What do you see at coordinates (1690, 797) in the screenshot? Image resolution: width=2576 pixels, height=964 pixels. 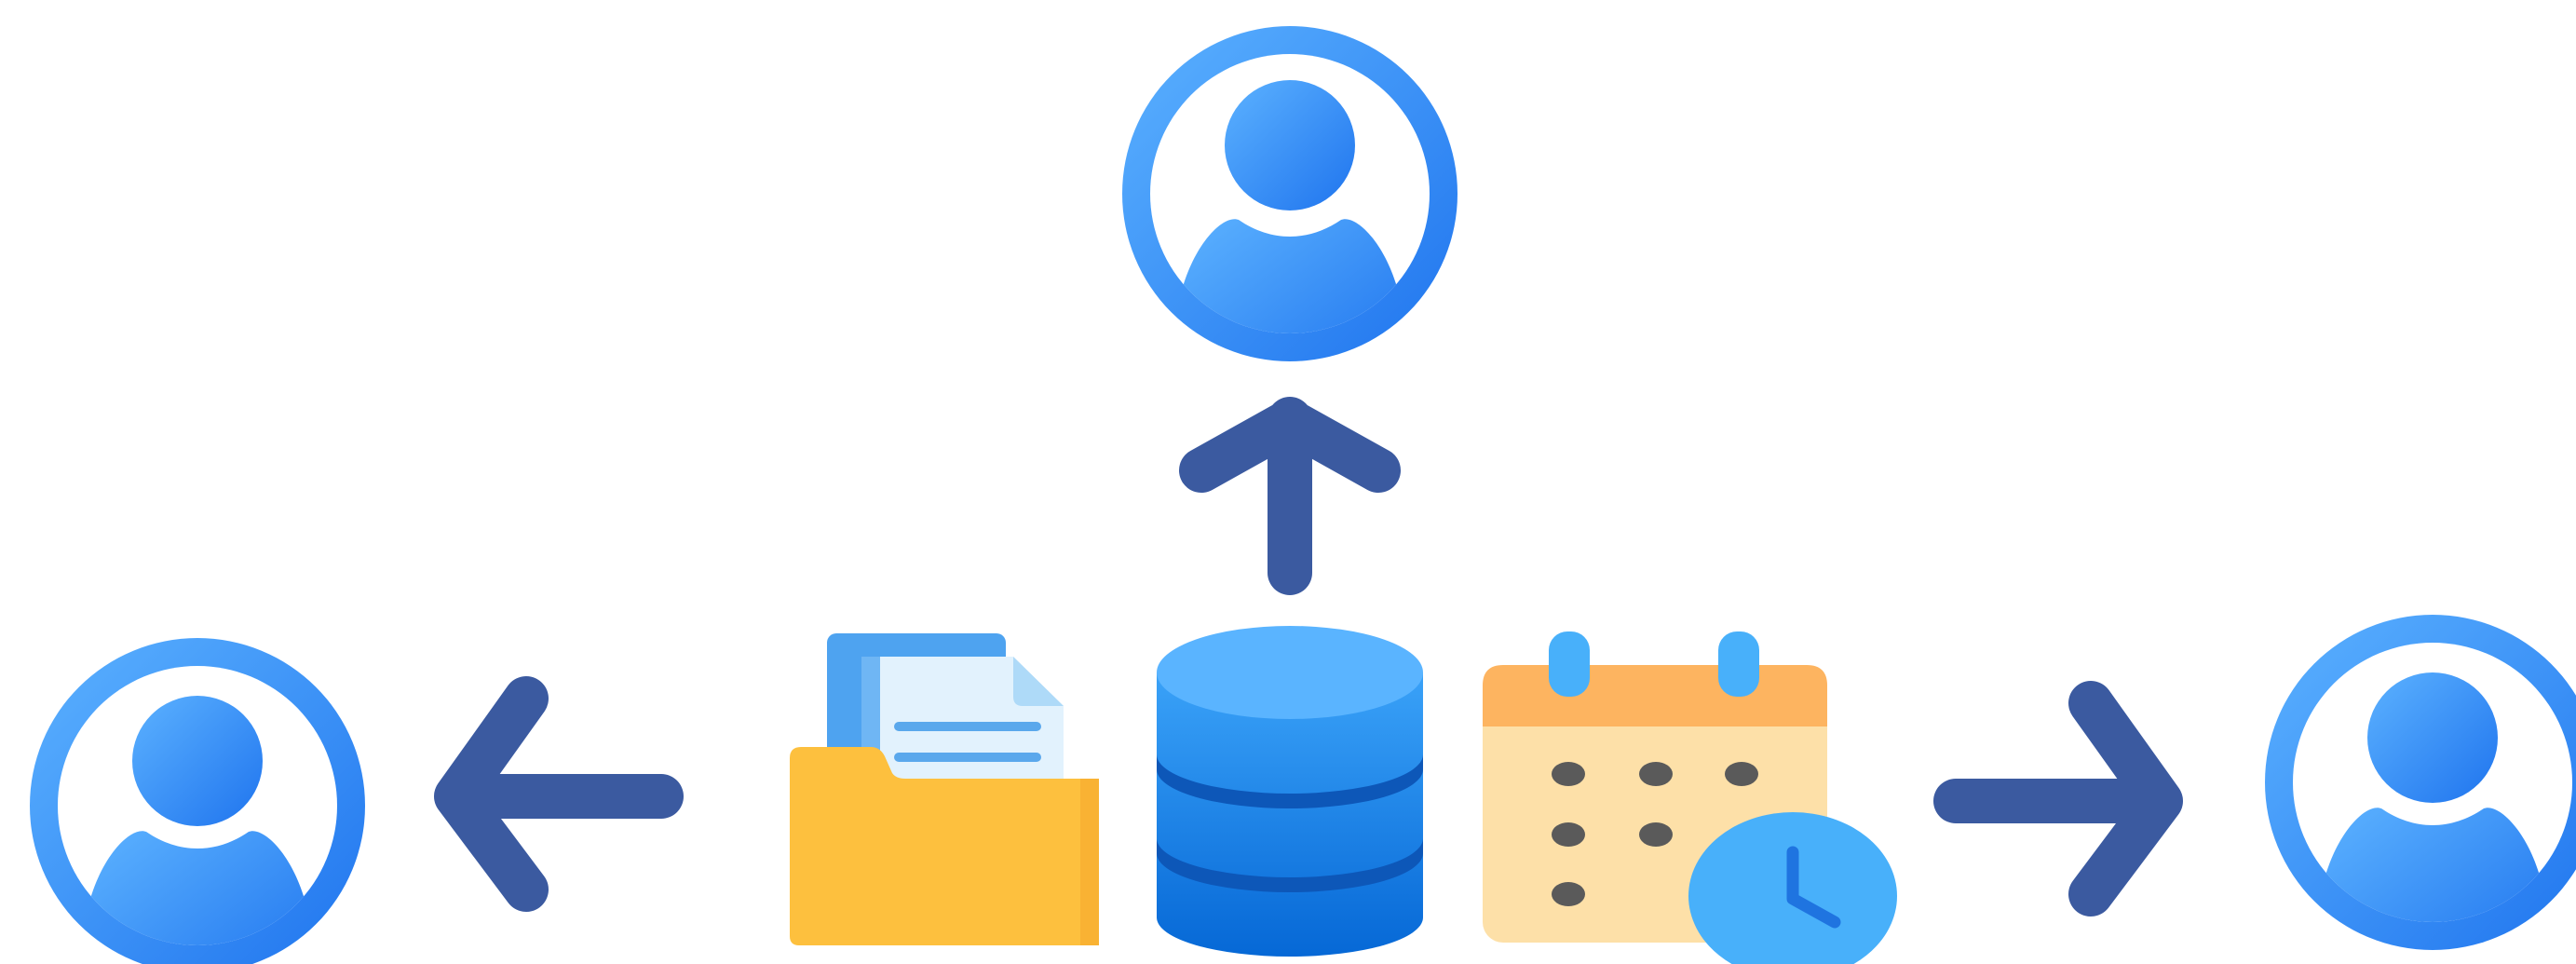 I see `calendar-clock-icon` at bounding box center [1690, 797].